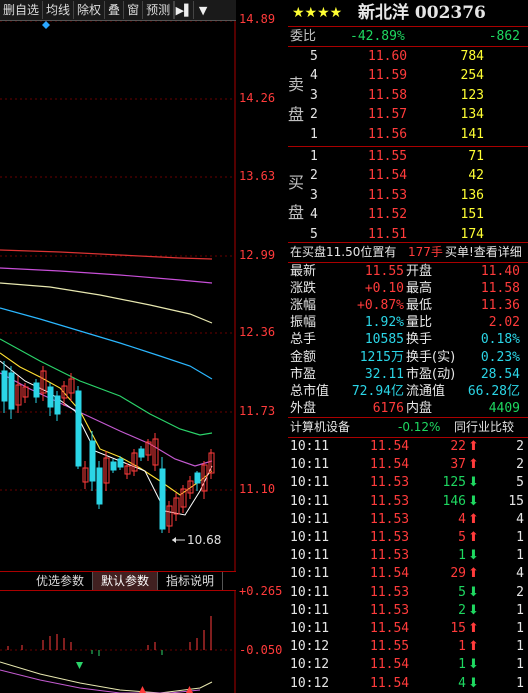  I want to click on tab-indicator-help: 指标说明, so click(191, 581).